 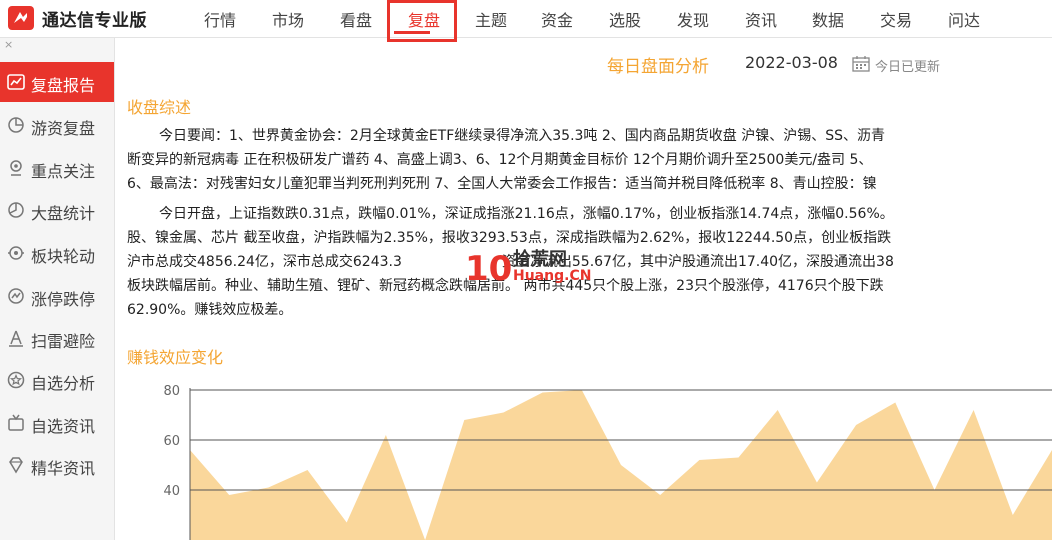 What do you see at coordinates (896, 19) in the screenshot?
I see `nav-item-trade: 交易` at bounding box center [896, 19].